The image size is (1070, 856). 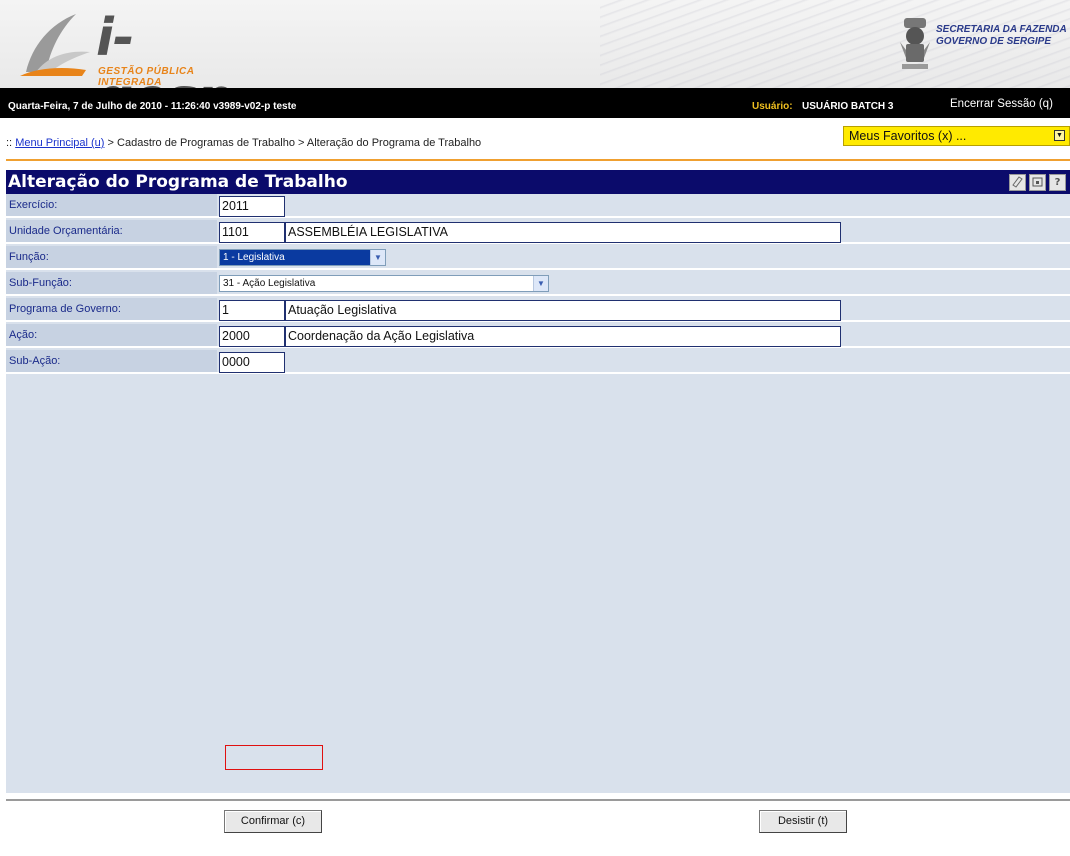 What do you see at coordinates (273, 821) in the screenshot?
I see `confirm-button: Confirmar (c)` at bounding box center [273, 821].